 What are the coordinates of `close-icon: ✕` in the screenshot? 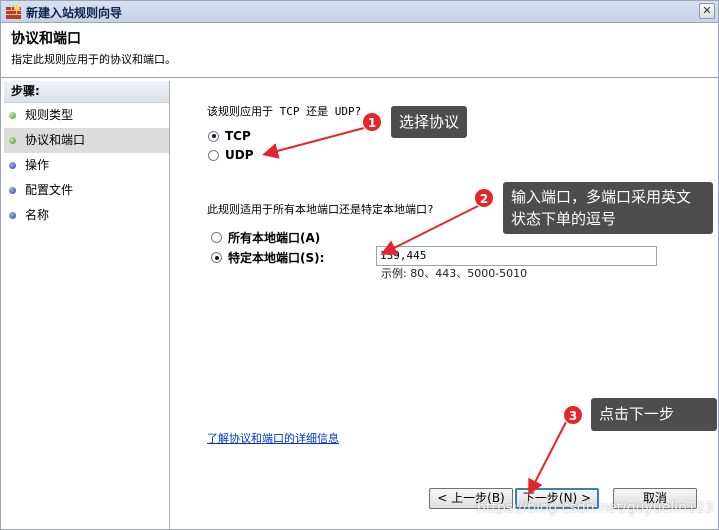 It's located at (707, 10).